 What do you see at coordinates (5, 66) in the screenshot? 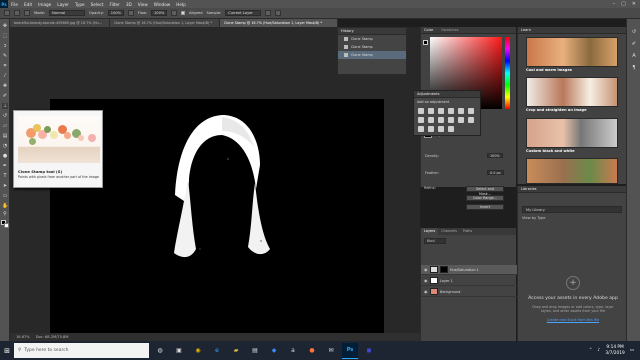
I see `crop-tool-icon: ⌗` at bounding box center [5, 66].